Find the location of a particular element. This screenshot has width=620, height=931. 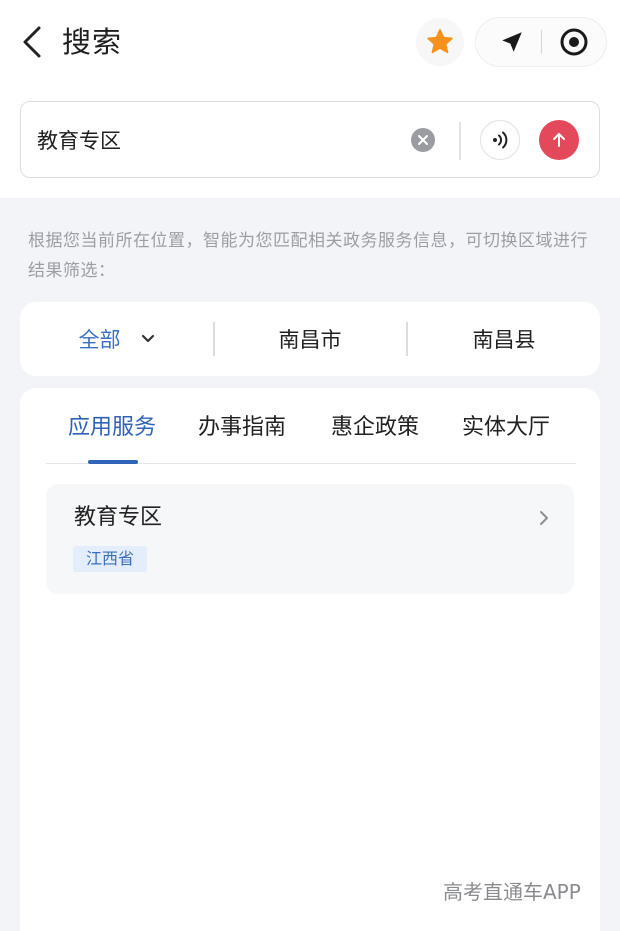

region-city: 南昌市 is located at coordinates (310, 339).